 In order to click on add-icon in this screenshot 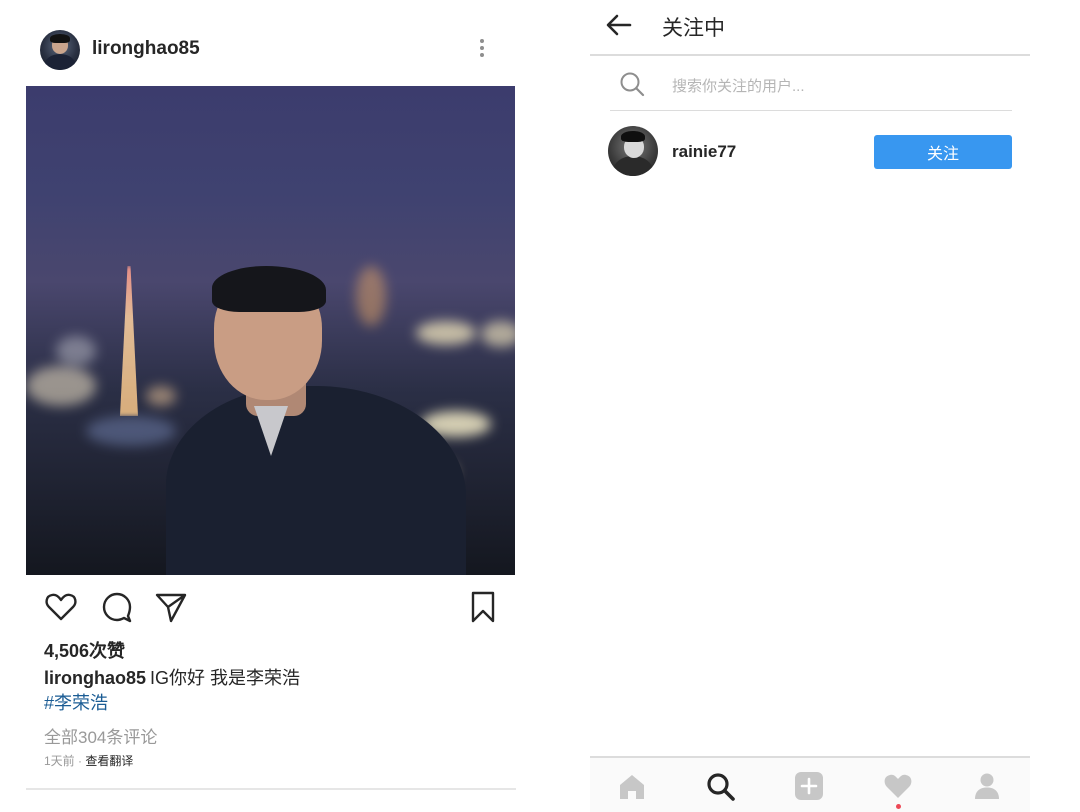, I will do `click(809, 786)`.